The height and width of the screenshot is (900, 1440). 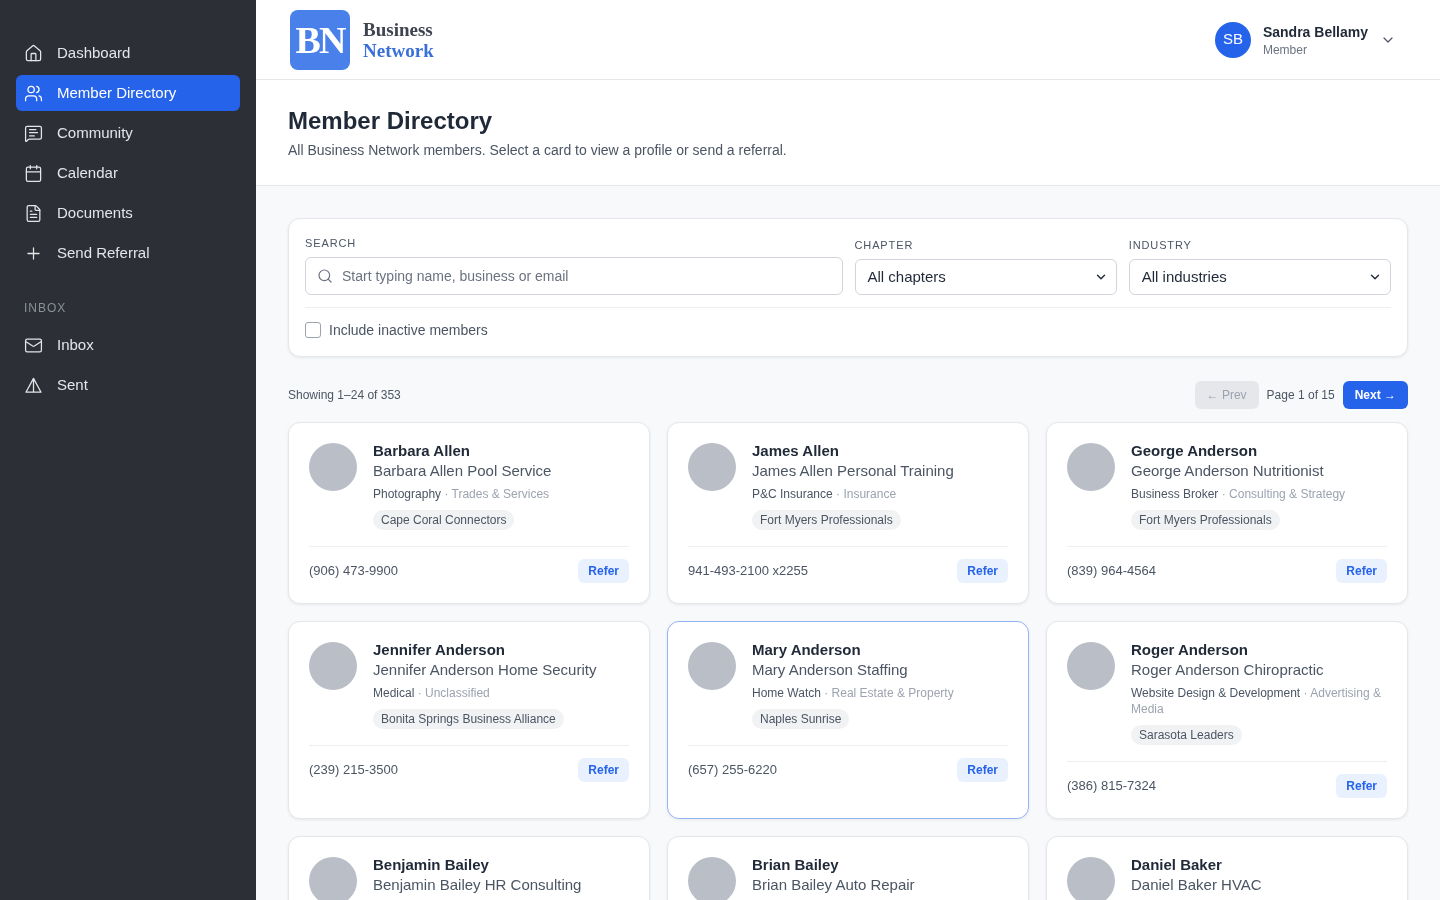 What do you see at coordinates (1227, 868) in the screenshot?
I see `member-card: Daniel Baker Daniel Baker HVAC` at bounding box center [1227, 868].